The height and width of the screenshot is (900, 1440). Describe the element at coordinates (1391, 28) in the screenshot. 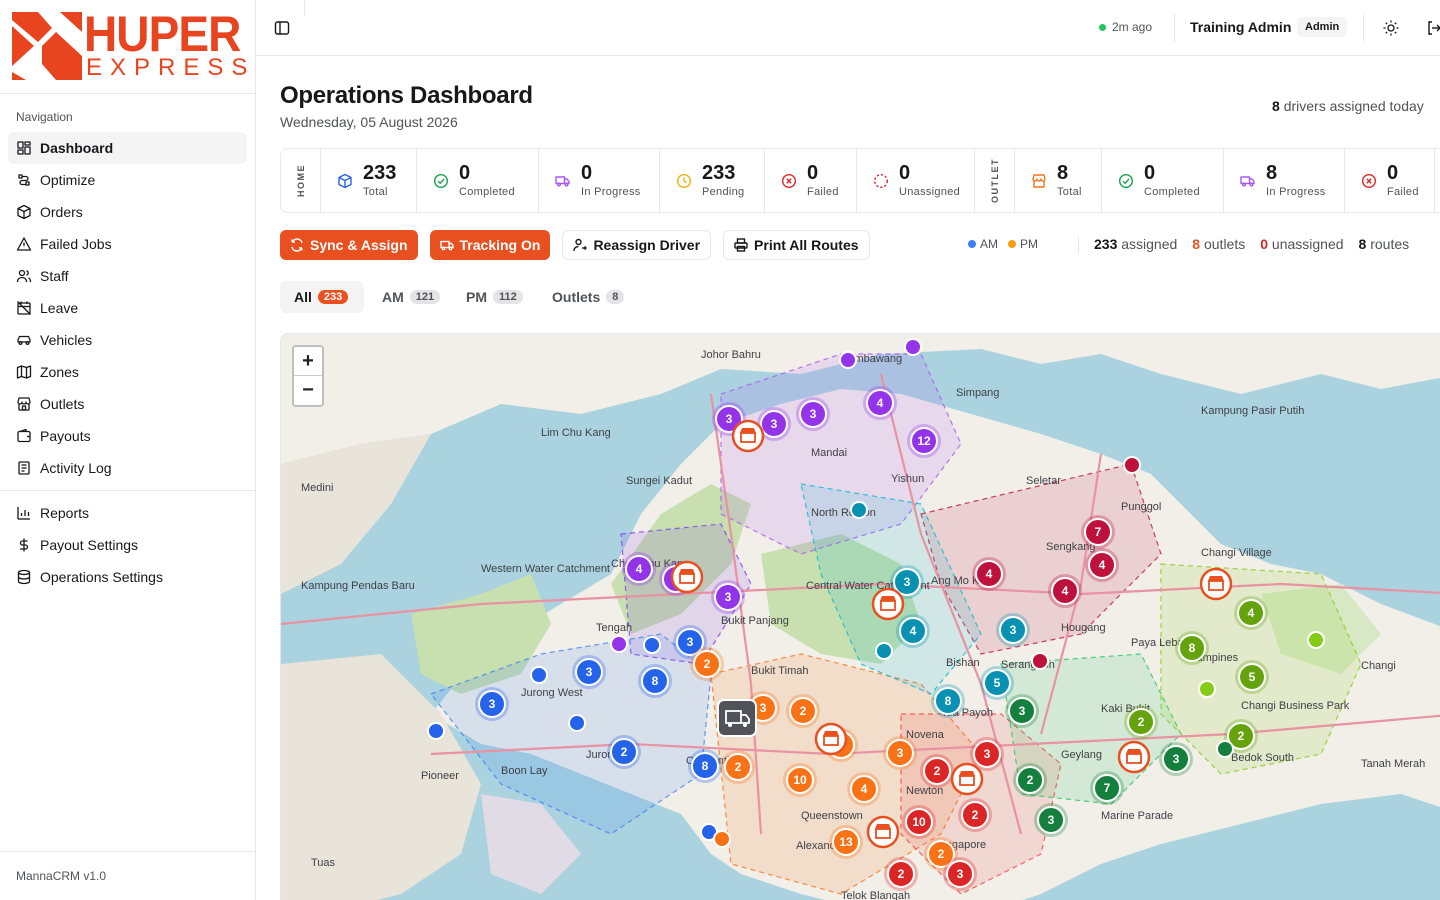

I see `theme-toggle-icon` at that location.